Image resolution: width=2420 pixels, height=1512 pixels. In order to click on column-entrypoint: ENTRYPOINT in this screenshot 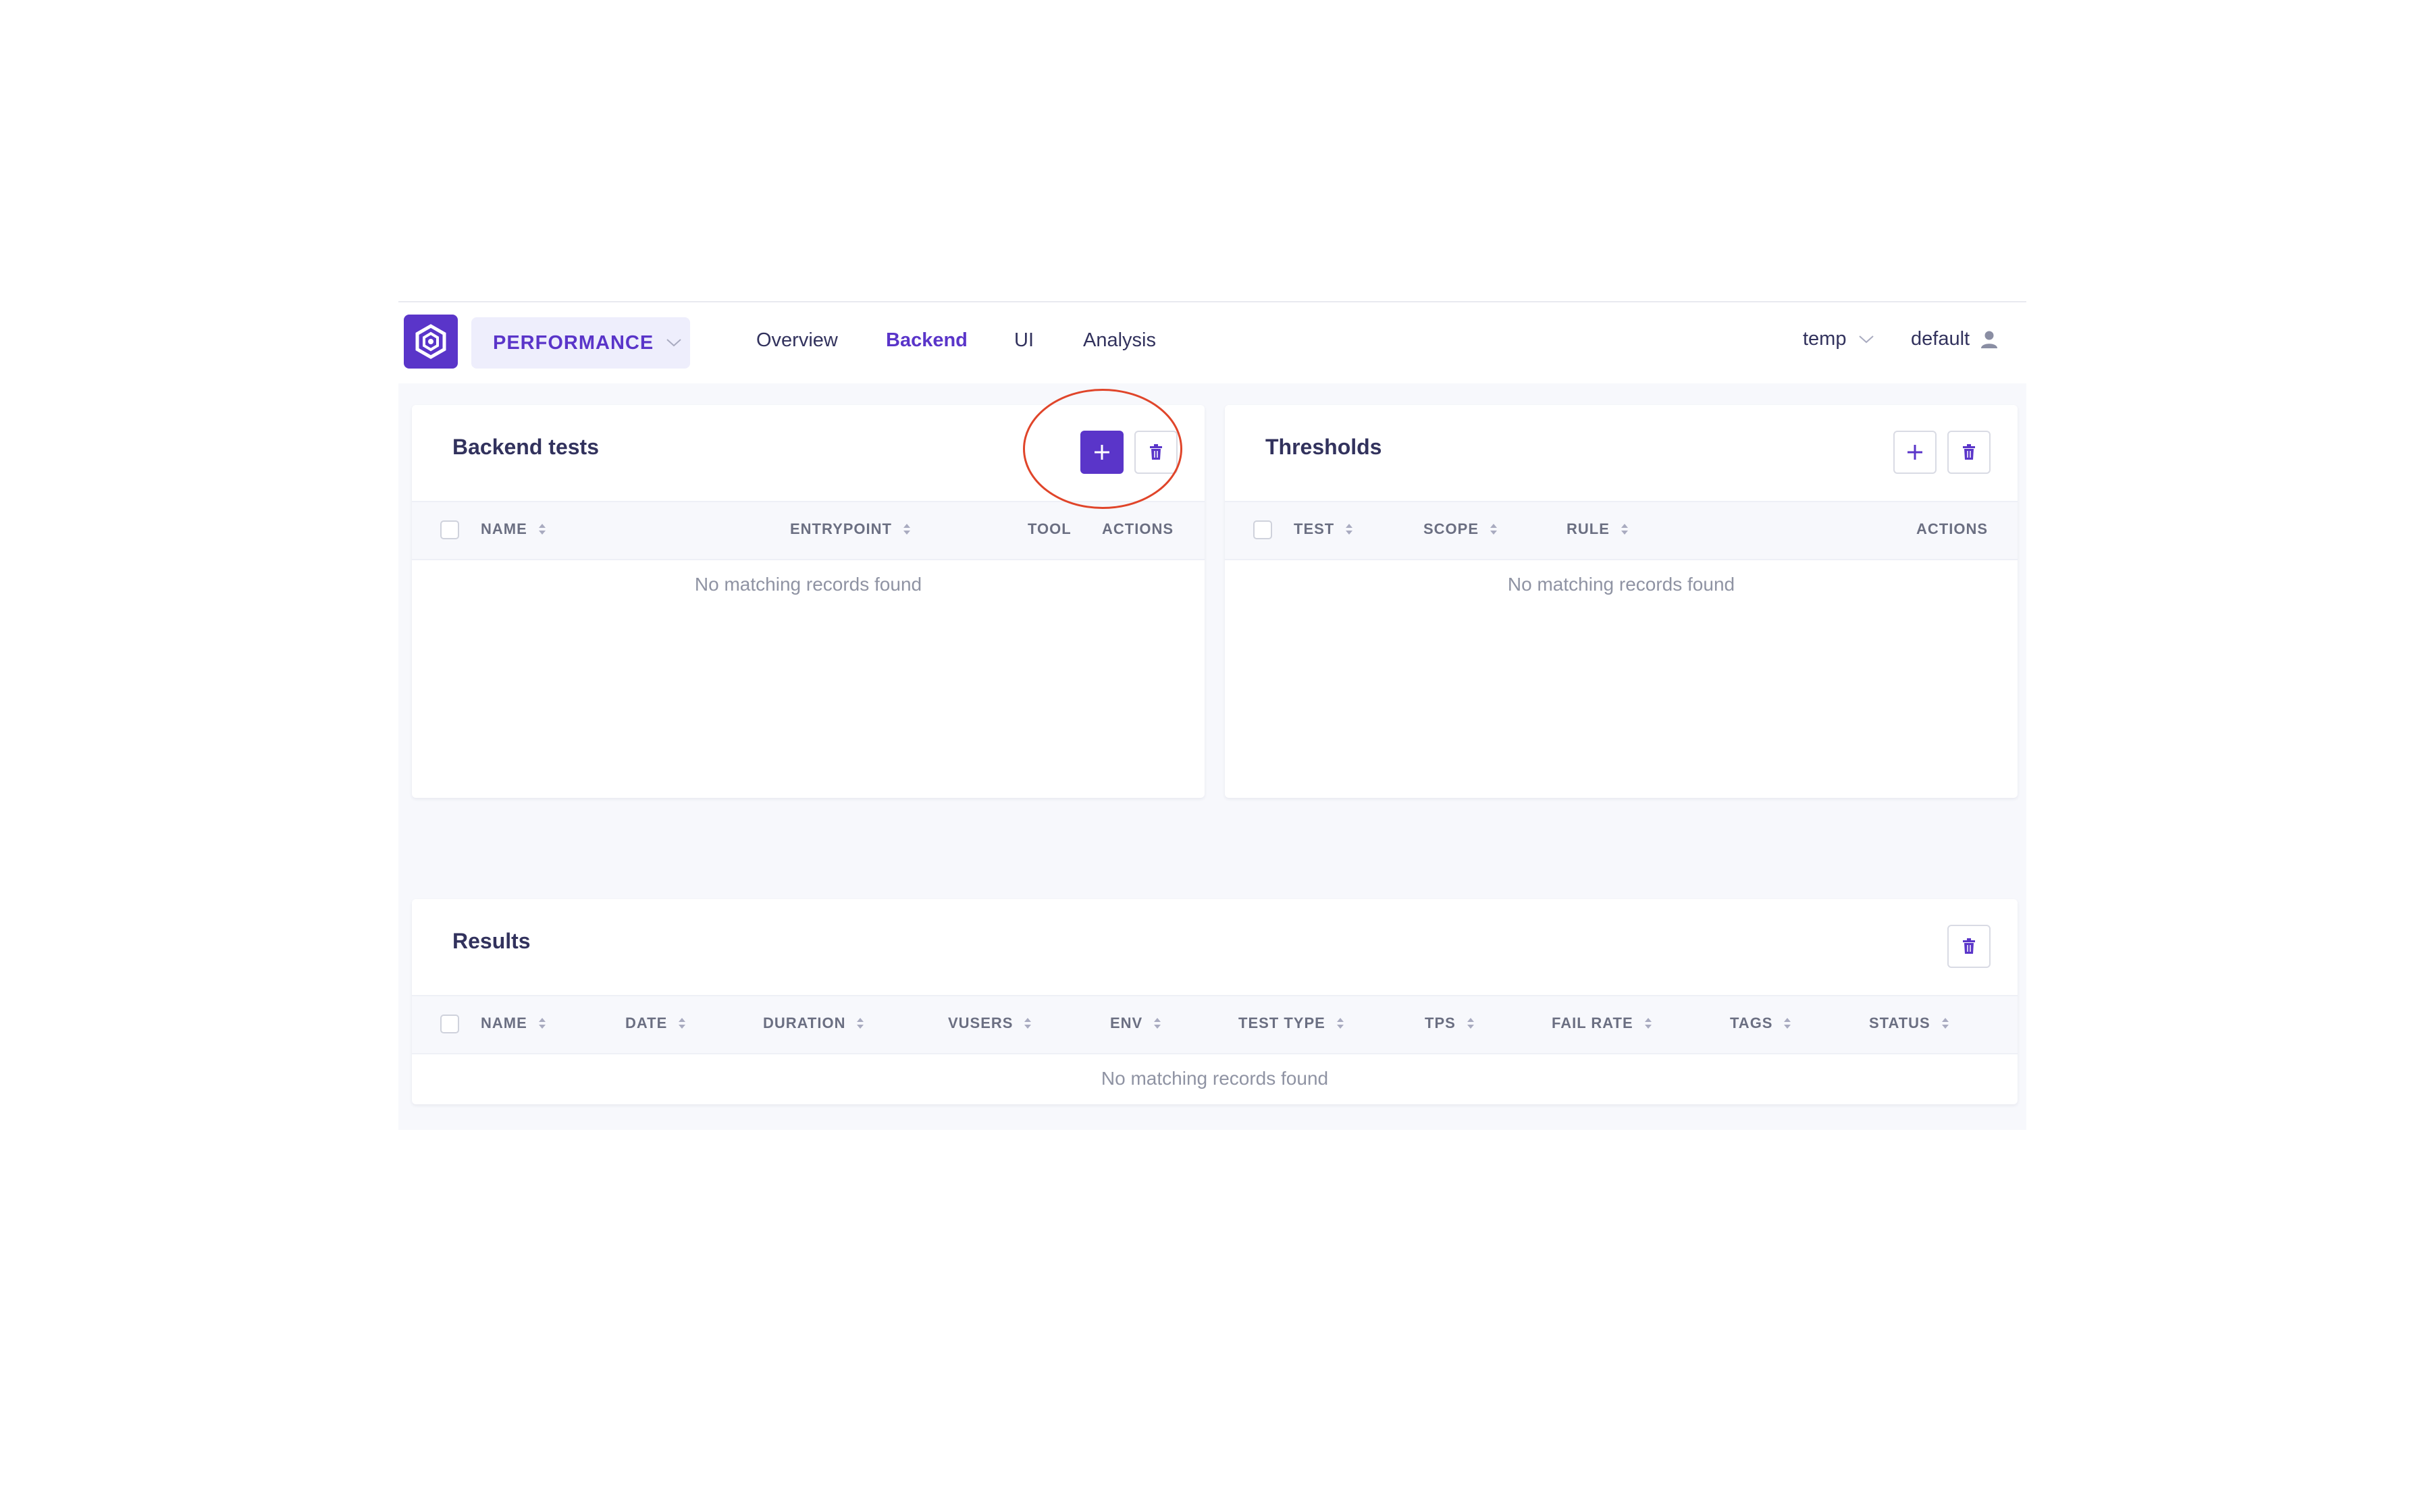, I will do `click(850, 529)`.